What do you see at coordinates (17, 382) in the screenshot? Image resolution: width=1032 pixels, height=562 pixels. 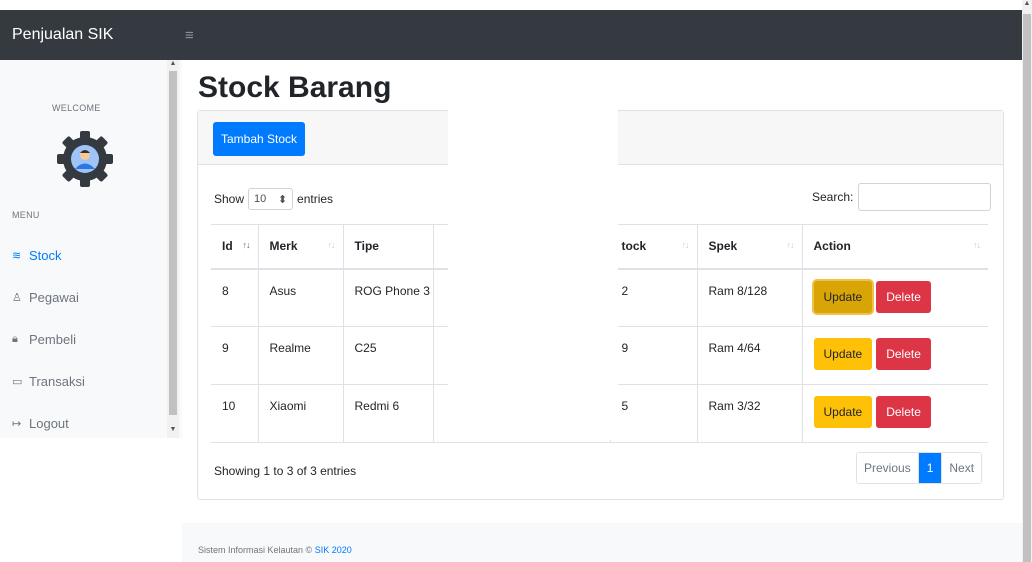 I see `money-icon: ▭` at bounding box center [17, 382].